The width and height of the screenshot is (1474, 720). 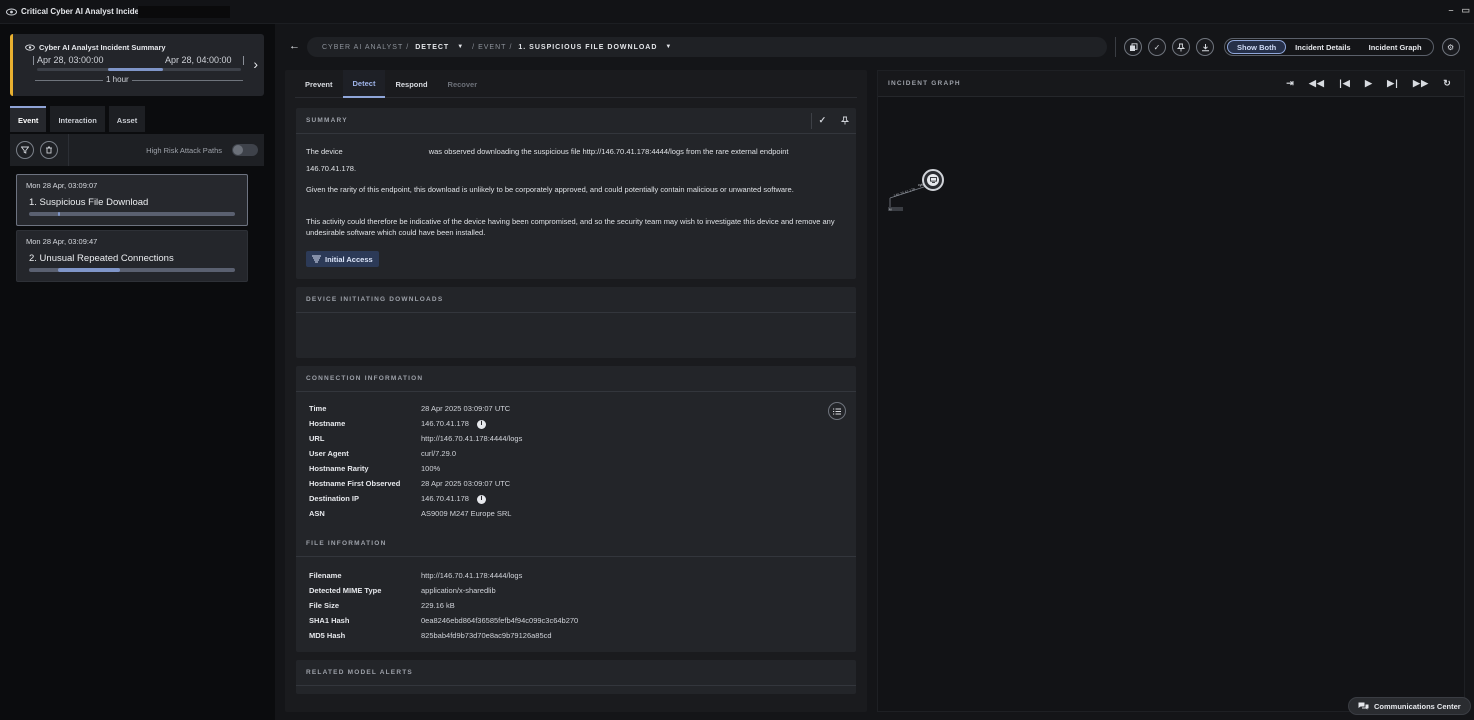 What do you see at coordinates (933, 180) in the screenshot?
I see `device-node` at bounding box center [933, 180].